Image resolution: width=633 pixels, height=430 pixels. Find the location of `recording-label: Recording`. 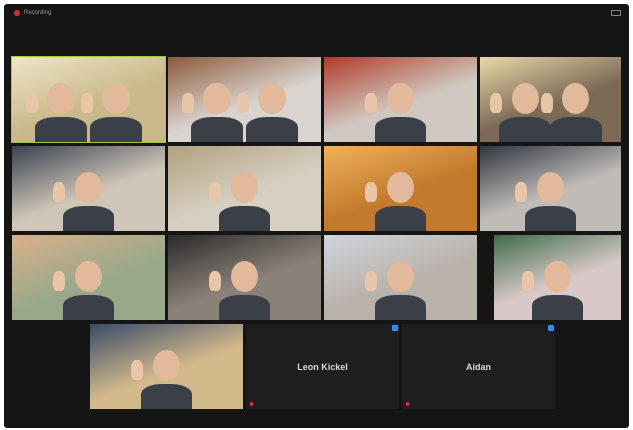

recording-label: Recording is located at coordinates (38, 13).